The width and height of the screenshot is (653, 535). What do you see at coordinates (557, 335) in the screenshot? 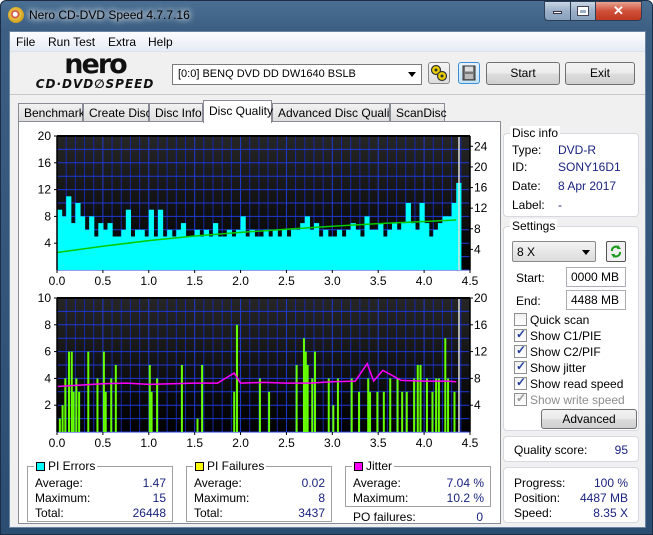
I see `show-c1-pie-checkbox: Show C1/PIE` at bounding box center [557, 335].